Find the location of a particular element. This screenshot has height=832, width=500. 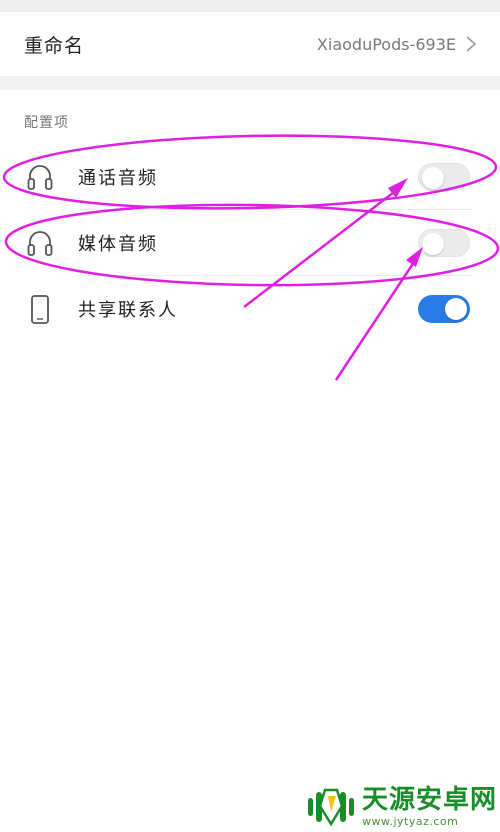

setting-label: 共享联系人 is located at coordinates (128, 310).